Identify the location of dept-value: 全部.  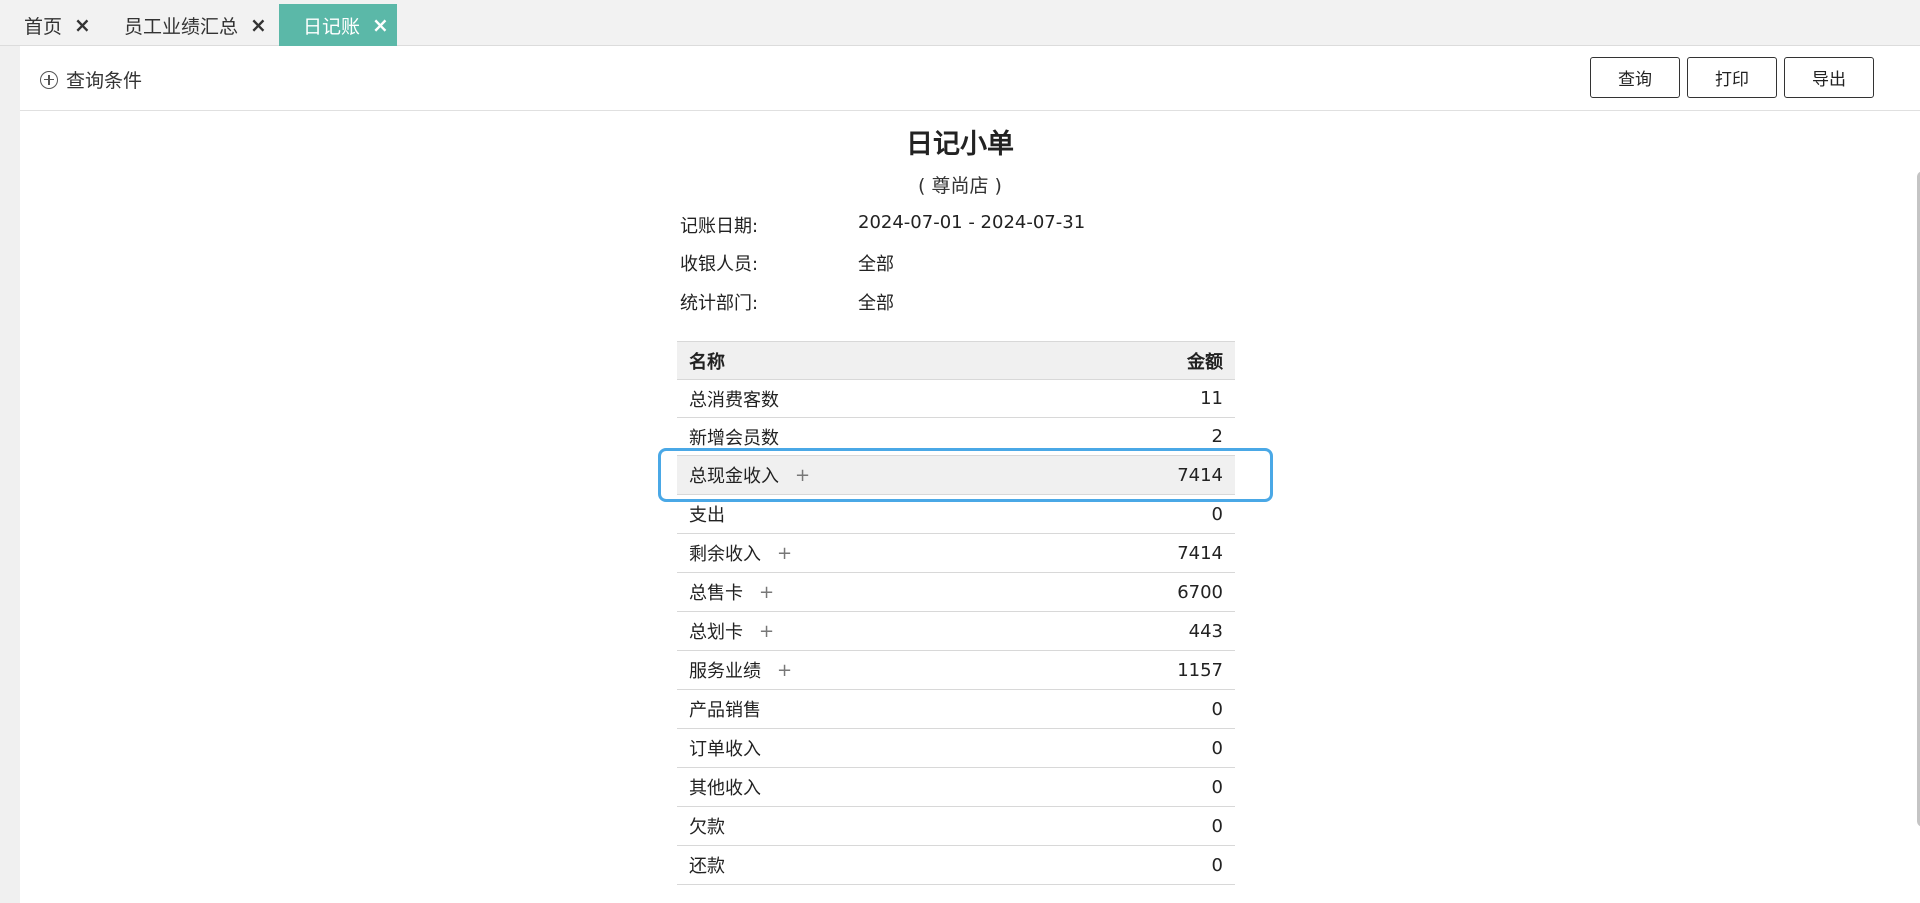
(876, 303).